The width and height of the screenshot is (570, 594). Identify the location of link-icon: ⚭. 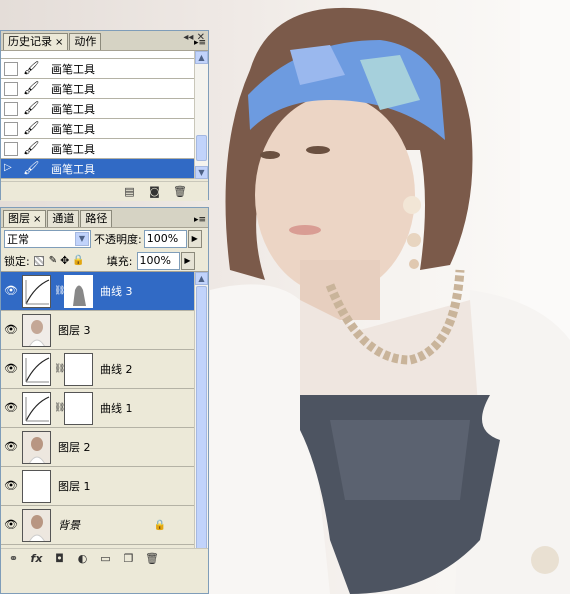
(13, 558).